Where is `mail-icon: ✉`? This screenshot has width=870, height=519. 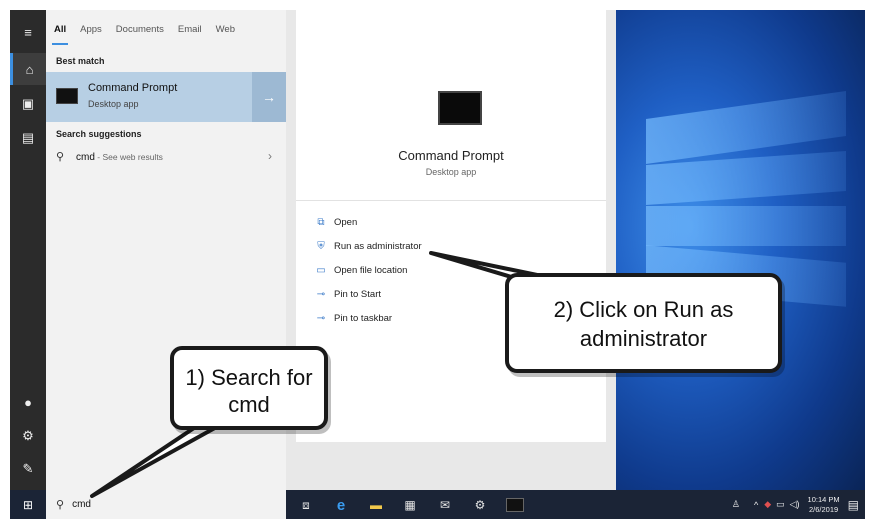 mail-icon: ✉ is located at coordinates (445, 505).